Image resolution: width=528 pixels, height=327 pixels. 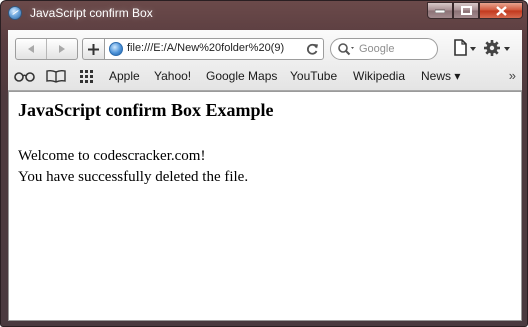 I want to click on maximize-button, so click(x=466, y=10).